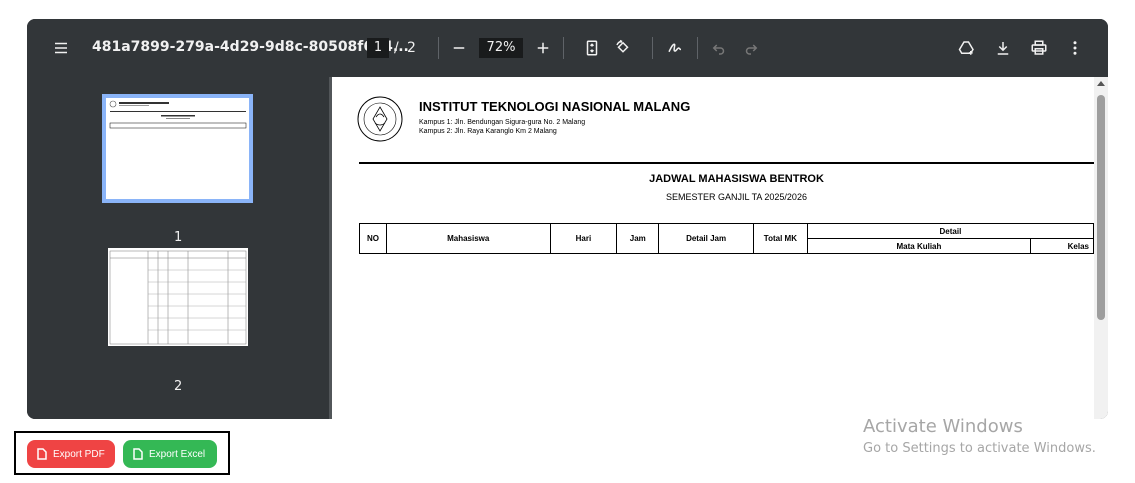  Describe the element at coordinates (378, 48) in the screenshot. I see `page-number-input: 1` at that location.